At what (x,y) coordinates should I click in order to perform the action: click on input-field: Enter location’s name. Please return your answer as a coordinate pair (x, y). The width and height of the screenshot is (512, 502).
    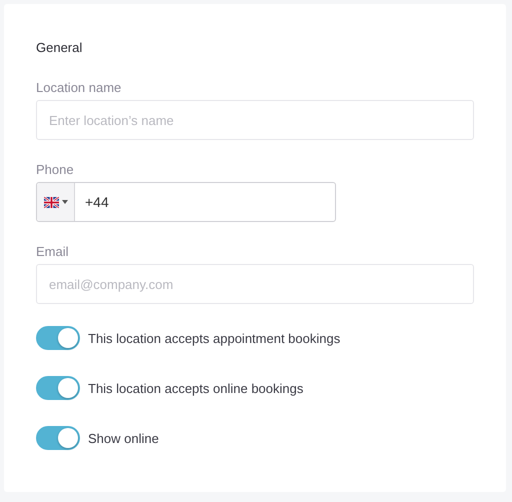
    Looking at the image, I should click on (255, 120).